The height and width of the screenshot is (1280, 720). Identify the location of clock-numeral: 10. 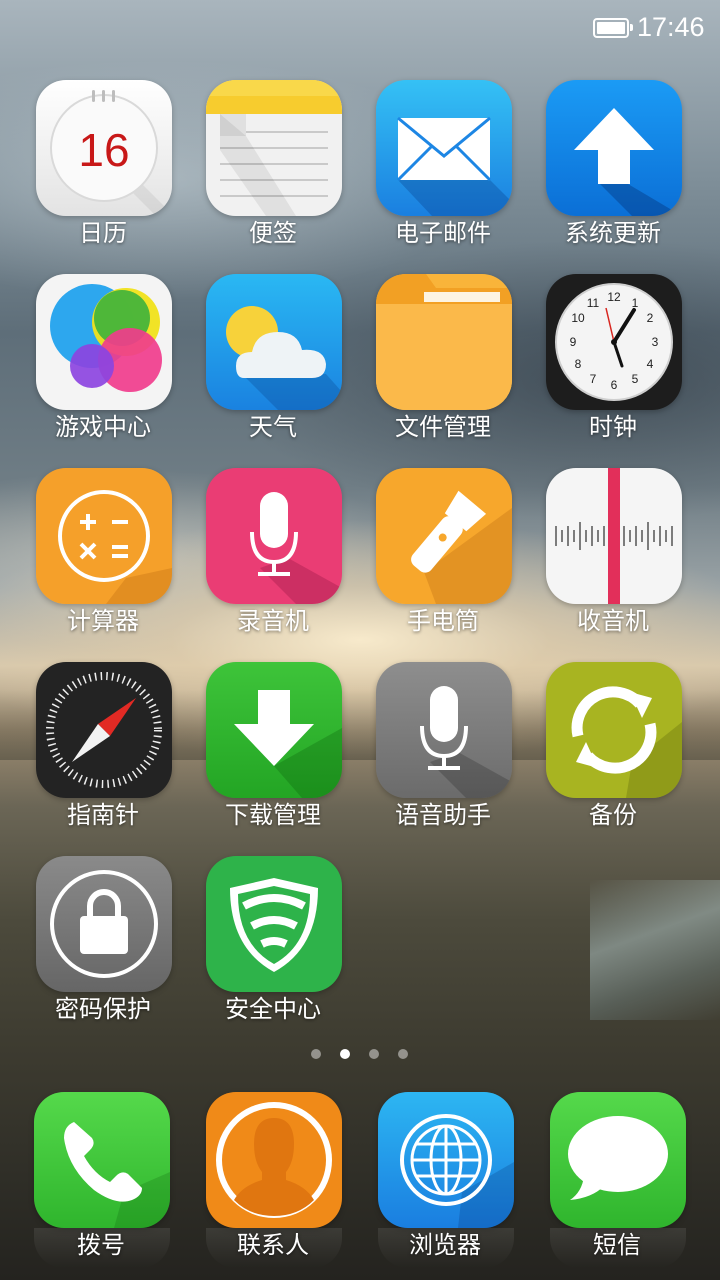
(578, 318).